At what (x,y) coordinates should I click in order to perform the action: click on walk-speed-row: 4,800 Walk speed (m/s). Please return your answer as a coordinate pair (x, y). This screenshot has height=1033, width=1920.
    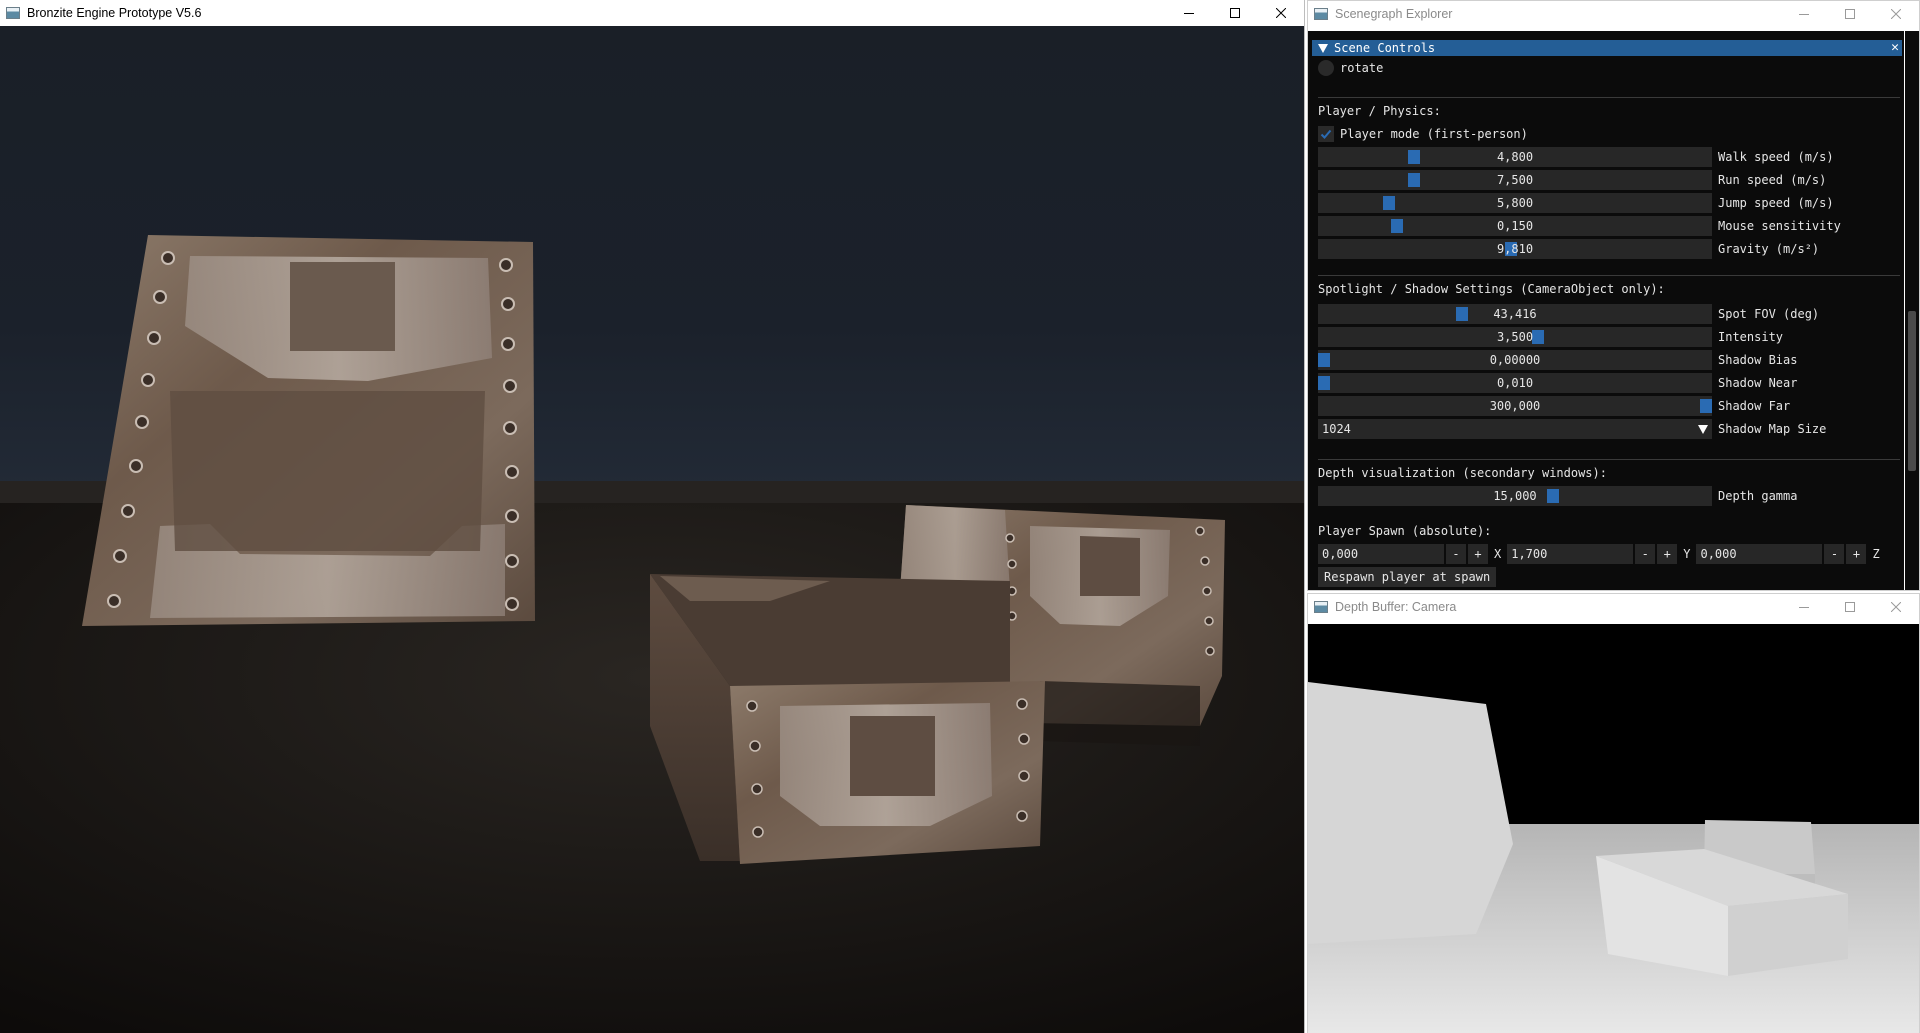
    Looking at the image, I should click on (1576, 157).